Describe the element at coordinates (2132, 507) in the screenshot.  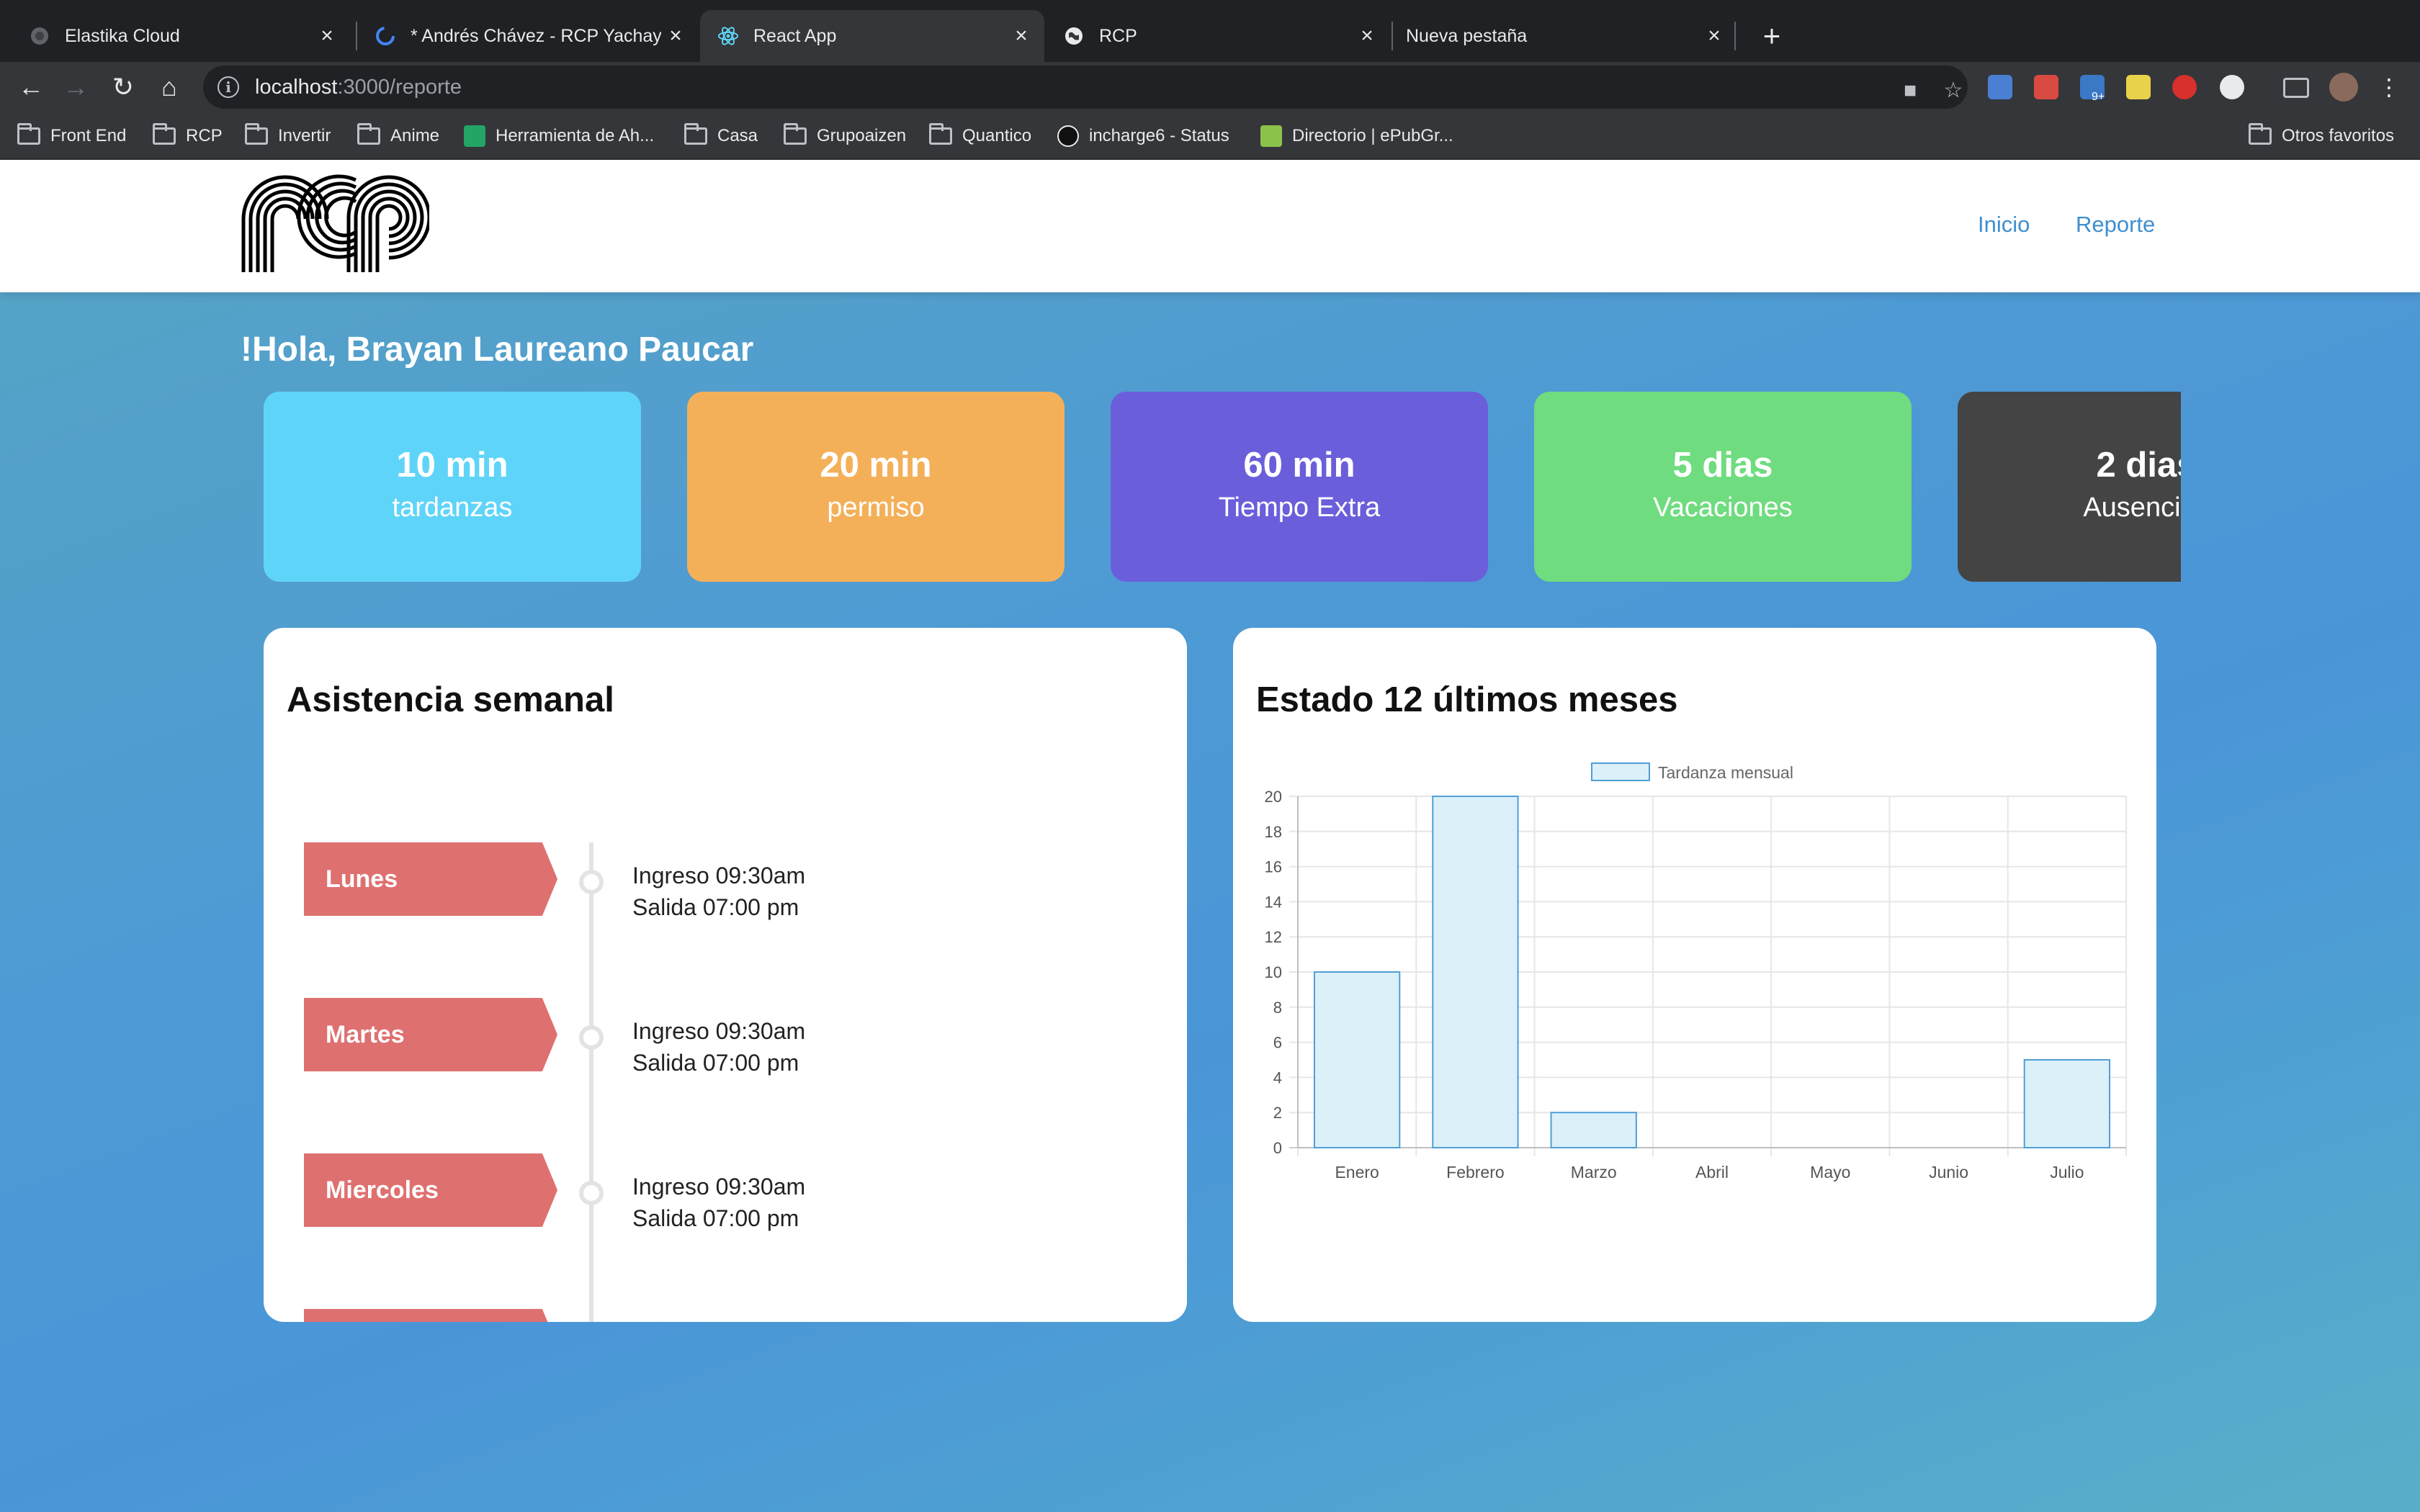
I see `card-label: Ausencias` at that location.